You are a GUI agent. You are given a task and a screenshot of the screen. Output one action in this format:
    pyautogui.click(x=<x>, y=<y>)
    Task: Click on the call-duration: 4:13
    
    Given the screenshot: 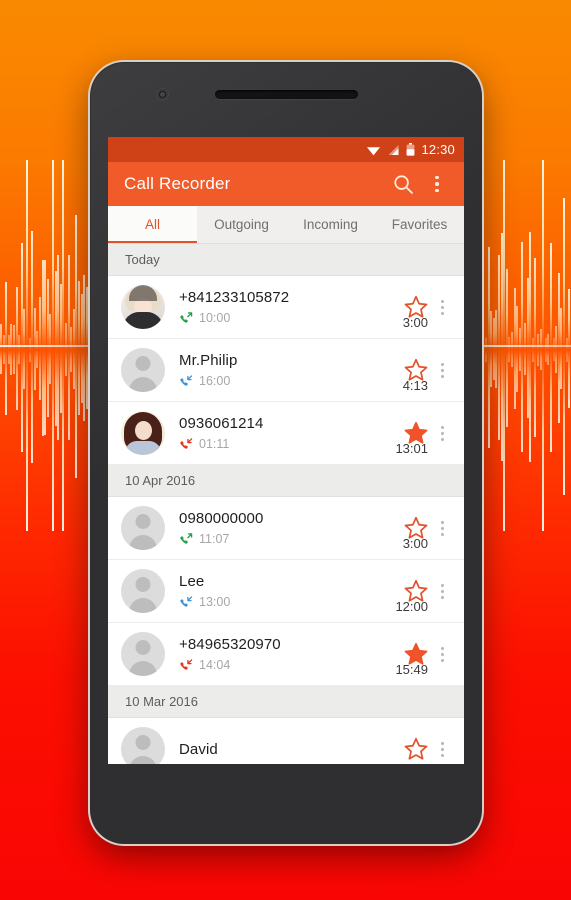 What is the action you would take?
    pyautogui.click(x=415, y=385)
    